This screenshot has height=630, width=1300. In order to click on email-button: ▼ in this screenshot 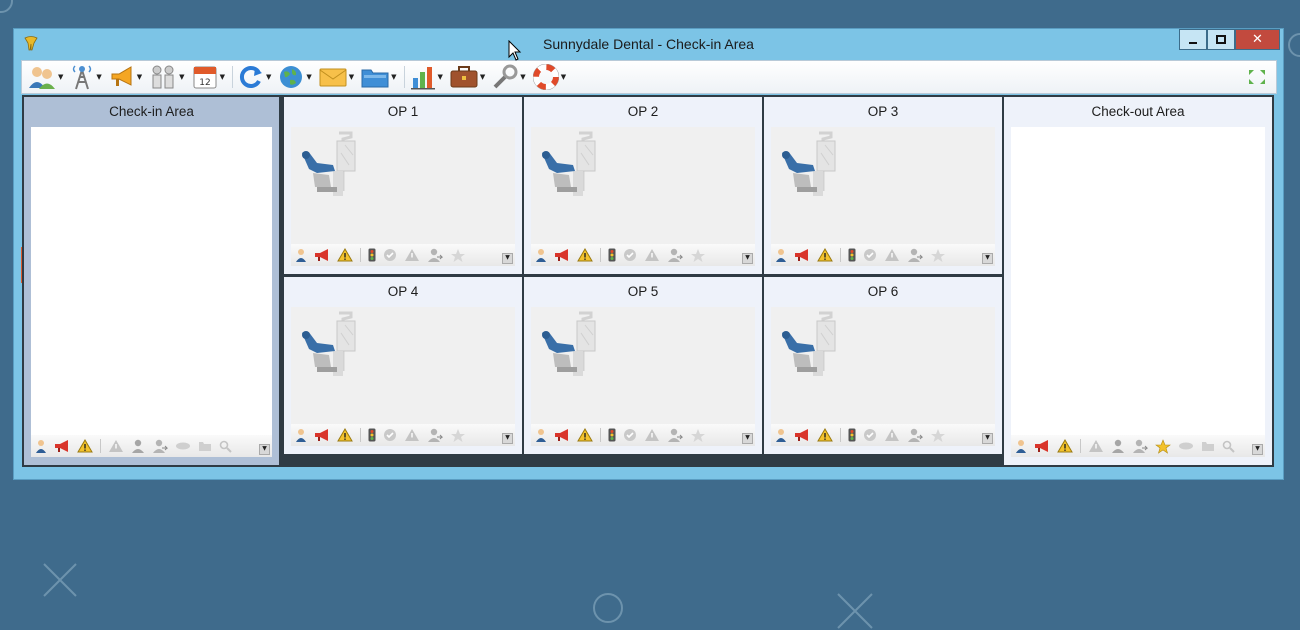, I will do `click(336, 77)`.